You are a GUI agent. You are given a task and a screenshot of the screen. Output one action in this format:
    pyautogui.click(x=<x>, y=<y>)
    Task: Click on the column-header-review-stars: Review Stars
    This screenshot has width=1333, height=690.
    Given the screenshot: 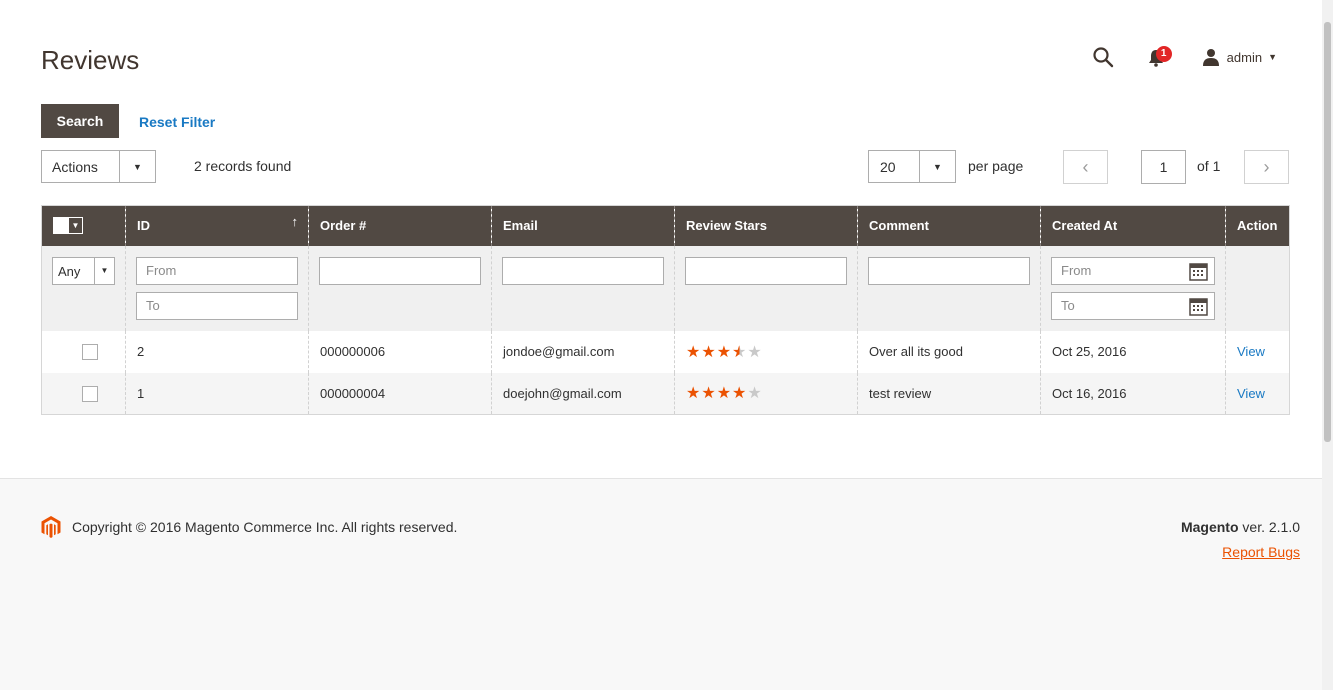 What is the action you would take?
    pyautogui.click(x=766, y=225)
    